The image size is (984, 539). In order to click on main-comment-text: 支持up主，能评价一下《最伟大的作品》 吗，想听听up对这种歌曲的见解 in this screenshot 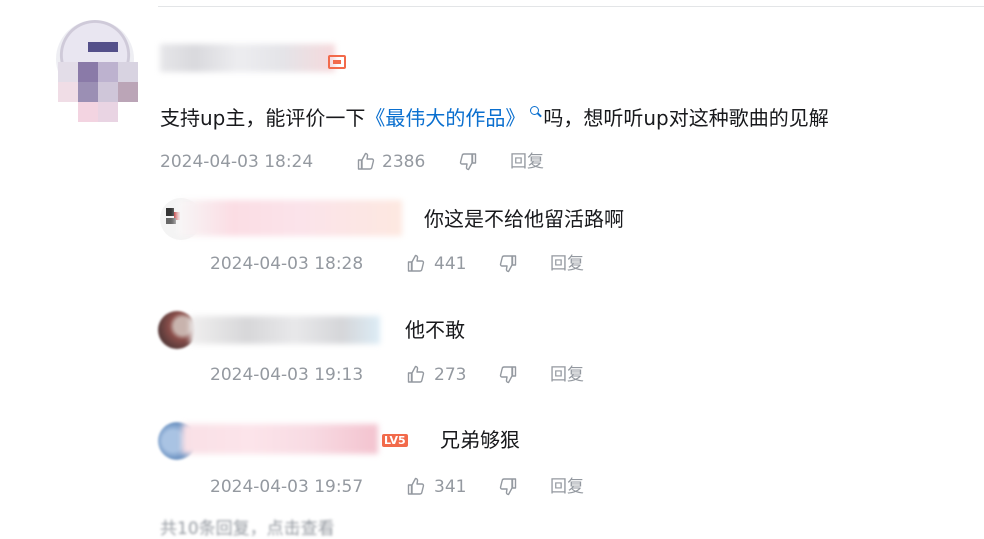, I will do `click(494, 118)`.